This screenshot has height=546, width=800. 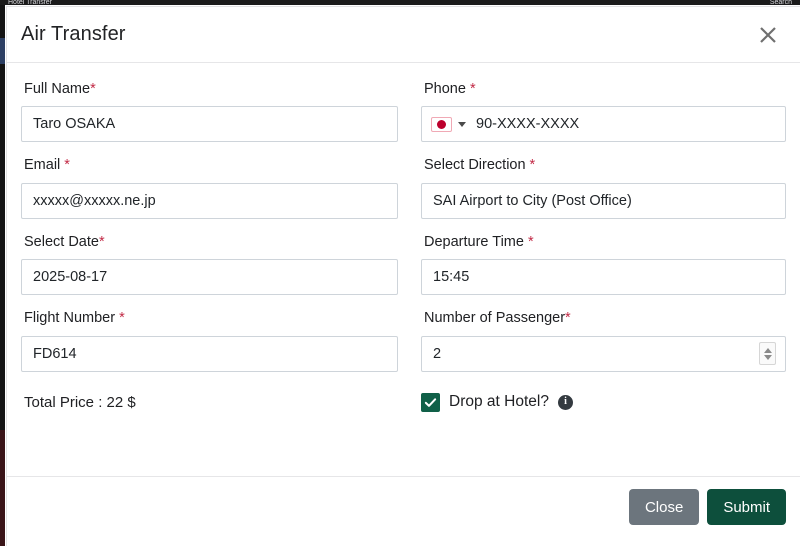 I want to click on close-icon, so click(x=768, y=35).